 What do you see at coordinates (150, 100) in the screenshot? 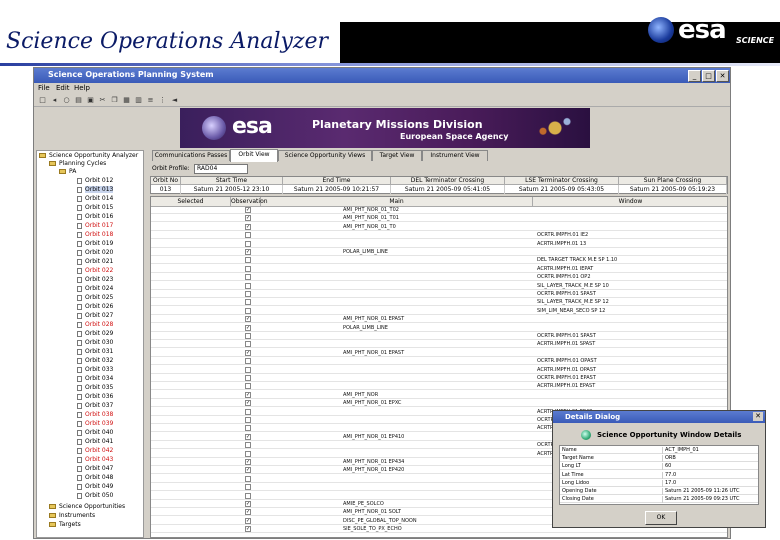
I see `list-icon: ≡` at bounding box center [150, 100].